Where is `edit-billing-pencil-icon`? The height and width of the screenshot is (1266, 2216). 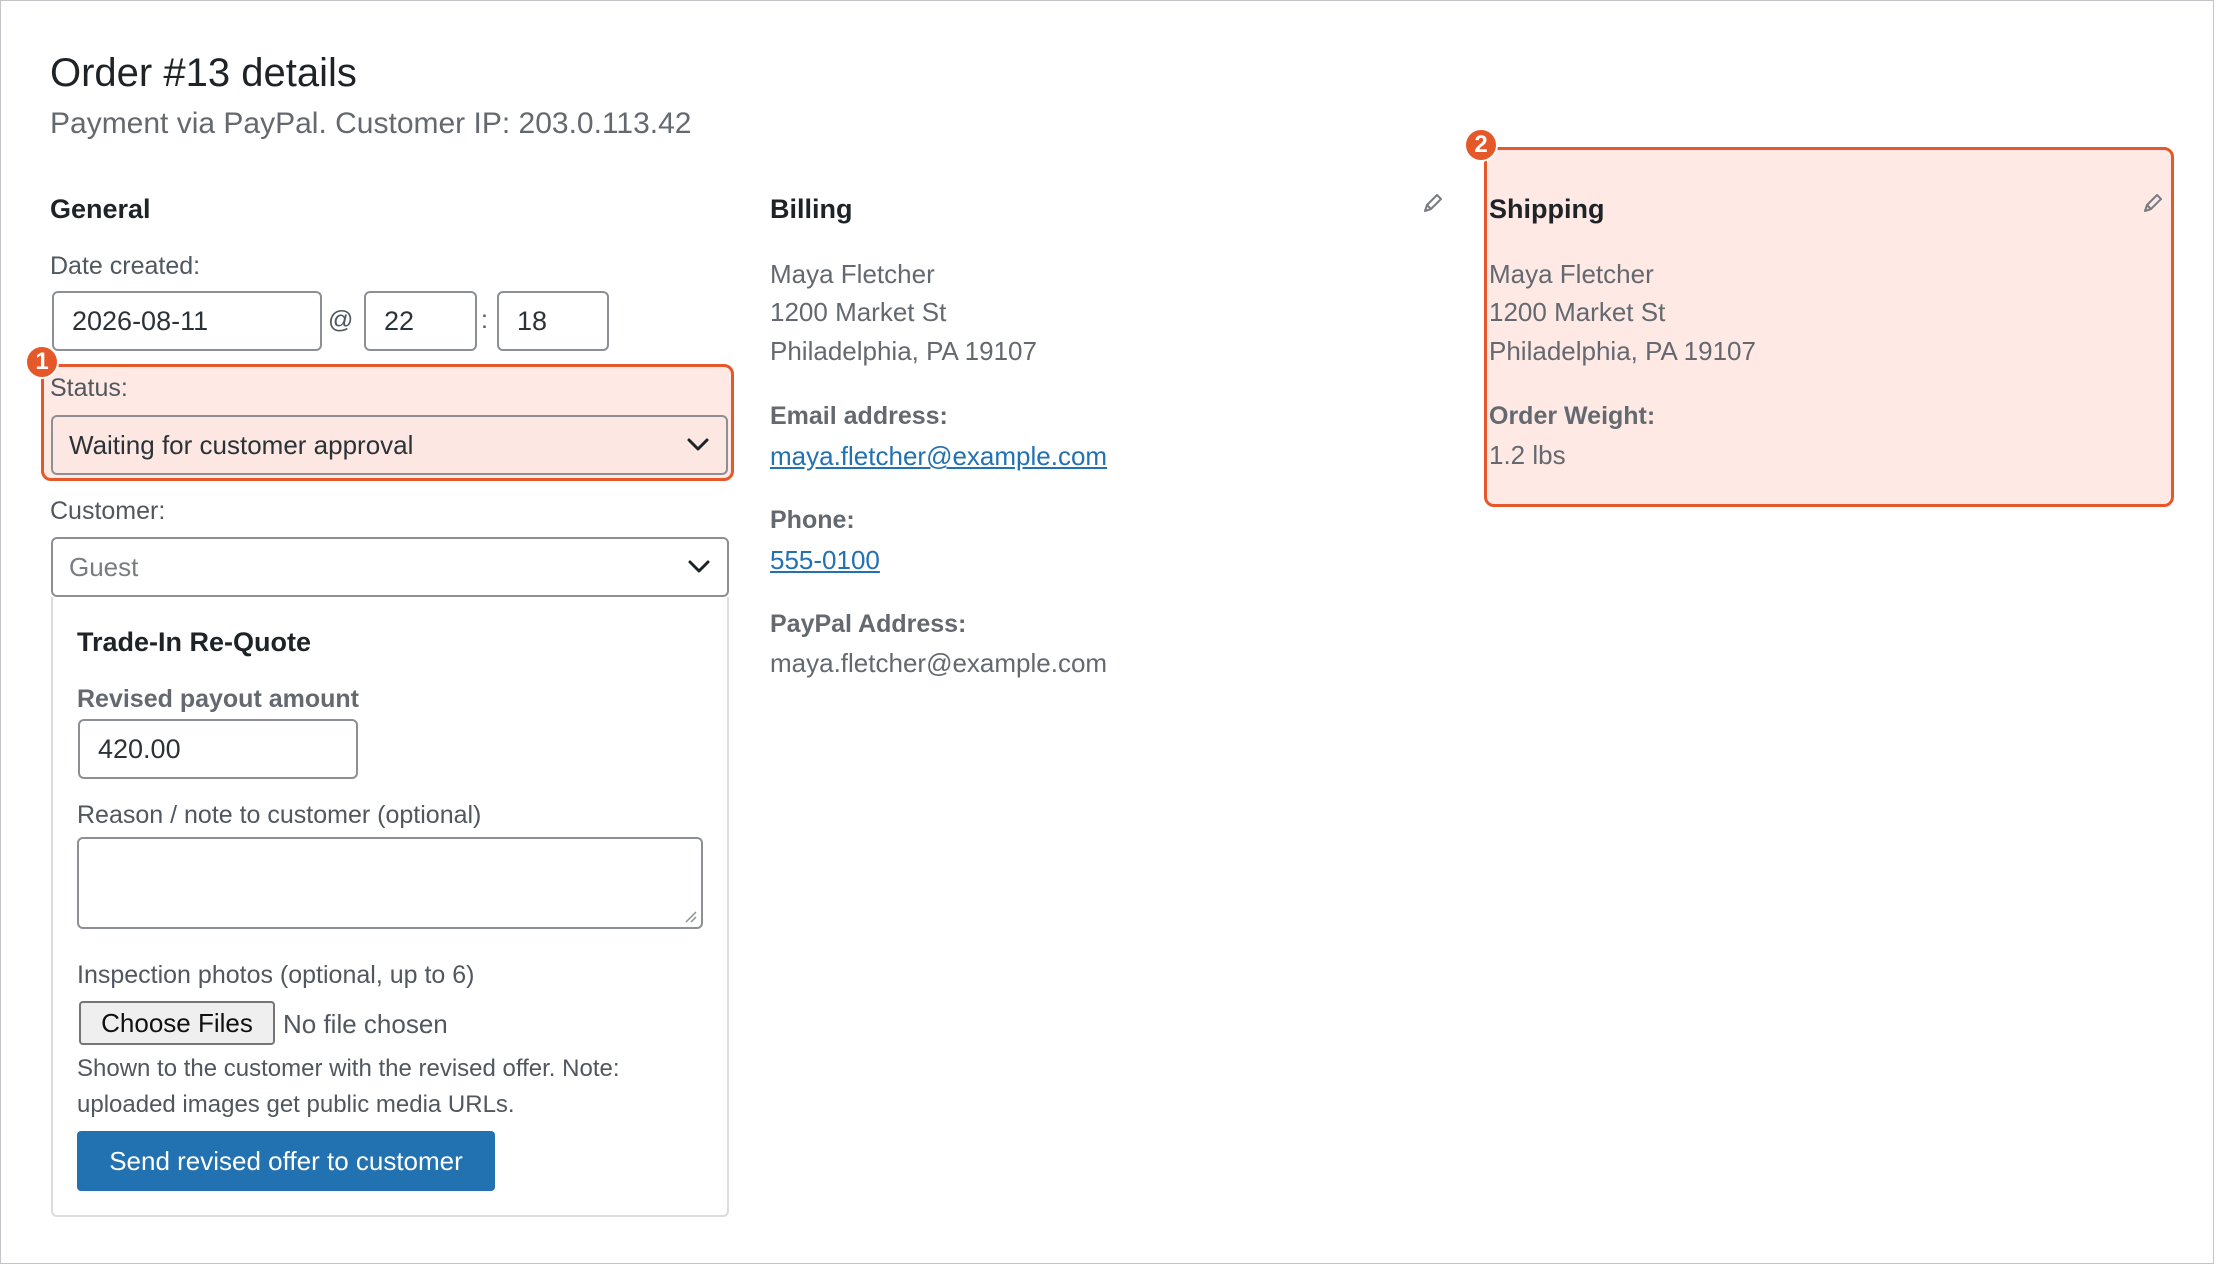 edit-billing-pencil-icon is located at coordinates (1433, 203).